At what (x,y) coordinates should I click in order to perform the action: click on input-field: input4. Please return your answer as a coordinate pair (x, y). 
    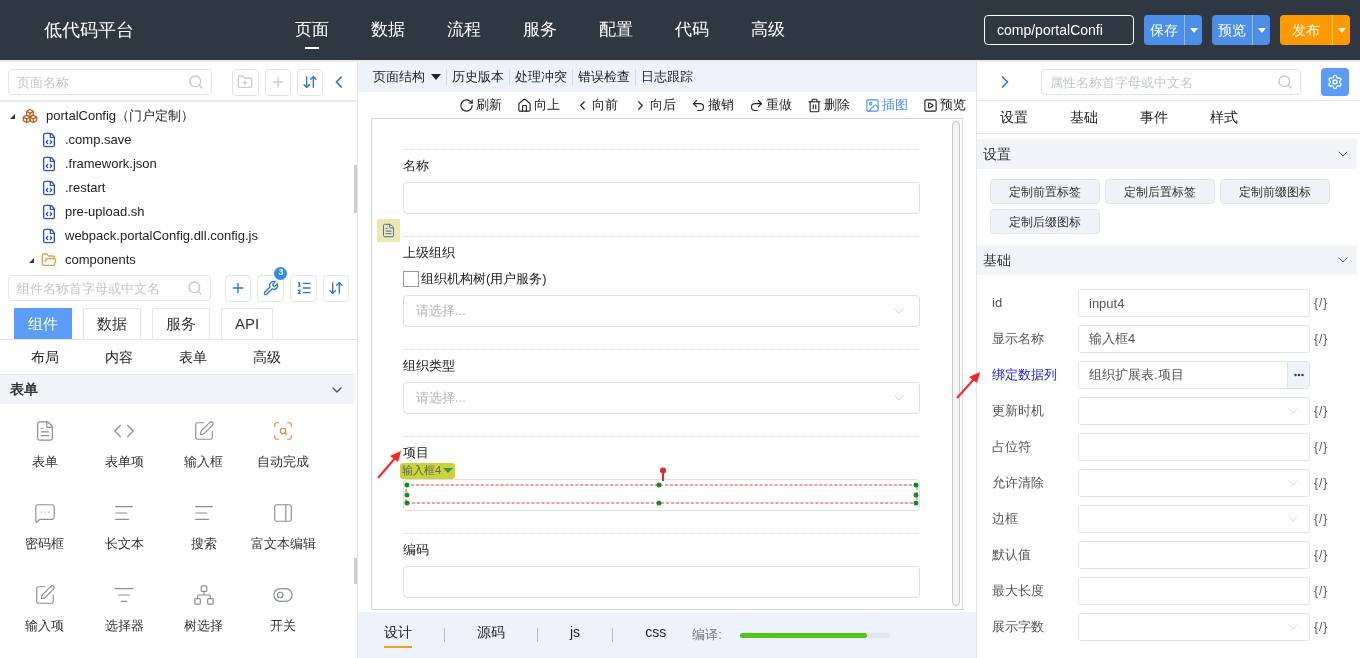
    Looking at the image, I should click on (1194, 303).